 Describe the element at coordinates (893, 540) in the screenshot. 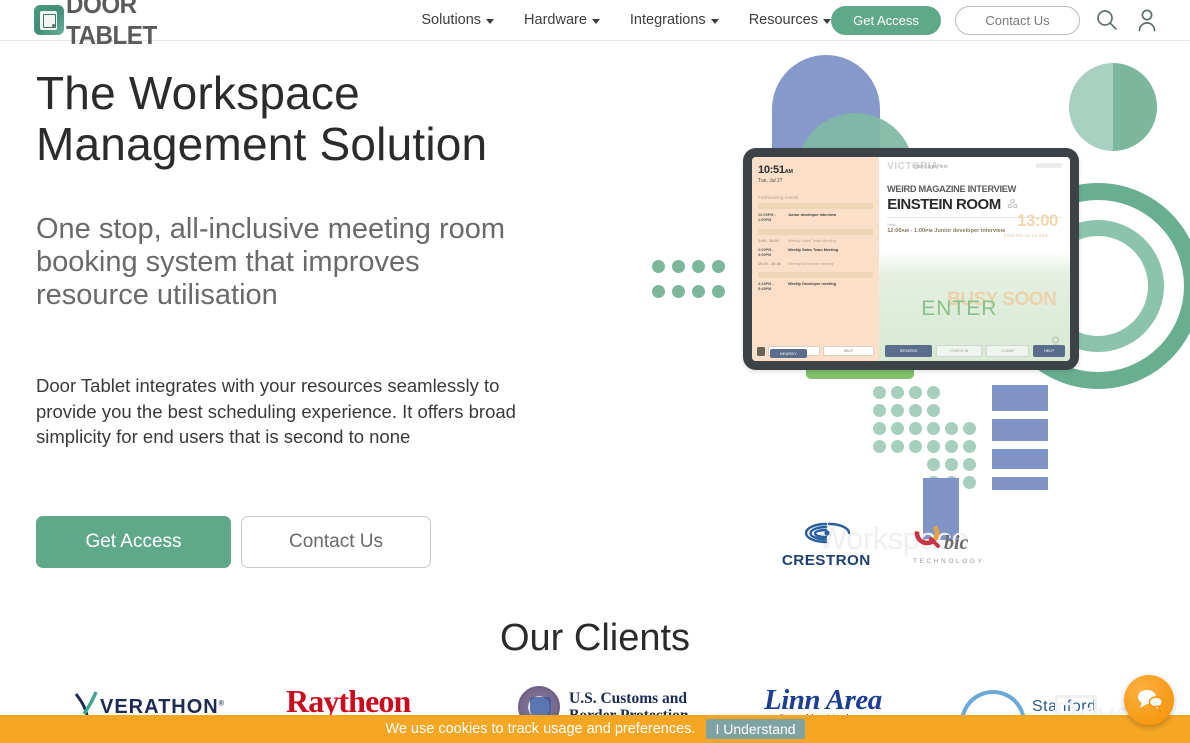

I see `partner-logos: Workspace CRESTRON bic TECHNOLOGY` at that location.